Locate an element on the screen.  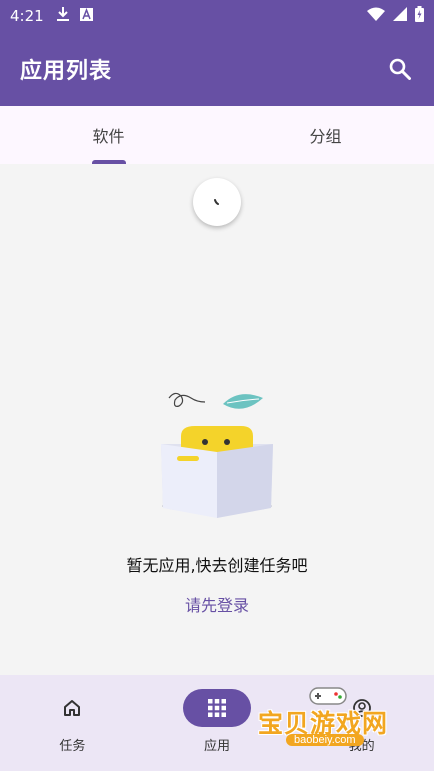
status-bar: 4:21 is located at coordinates (217, 16).